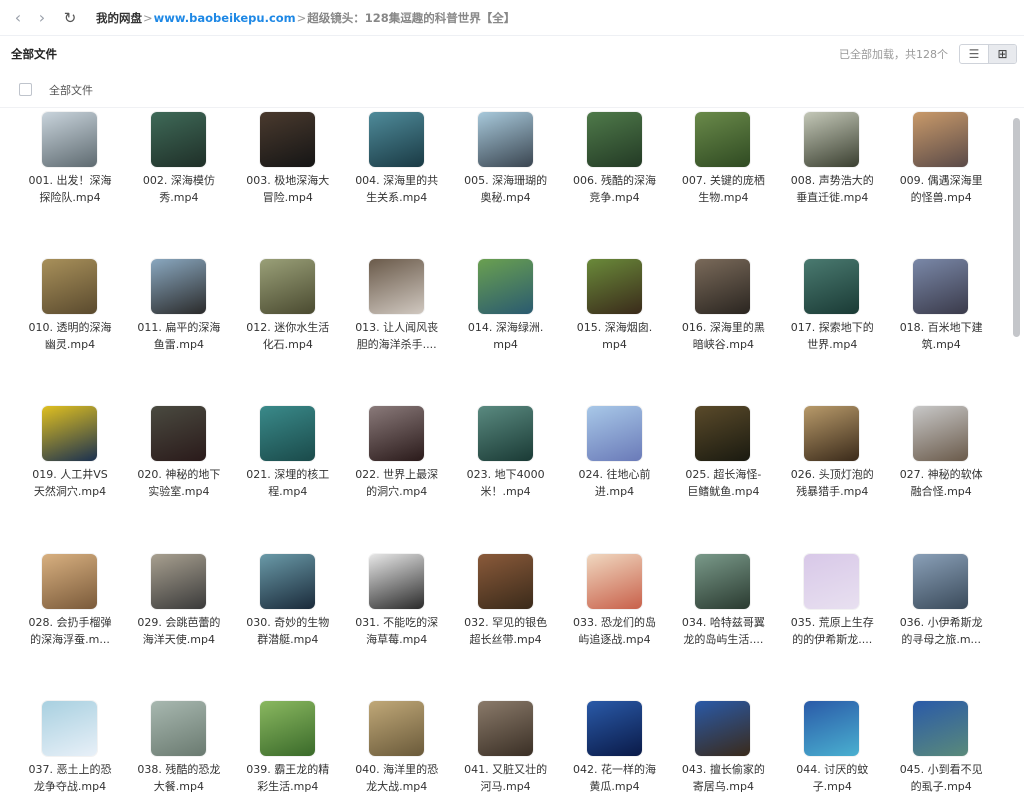 Image resolution: width=1024 pixels, height=809 pixels. What do you see at coordinates (119, 18) in the screenshot?
I see `breadcrumb-home: 我的网盘` at bounding box center [119, 18].